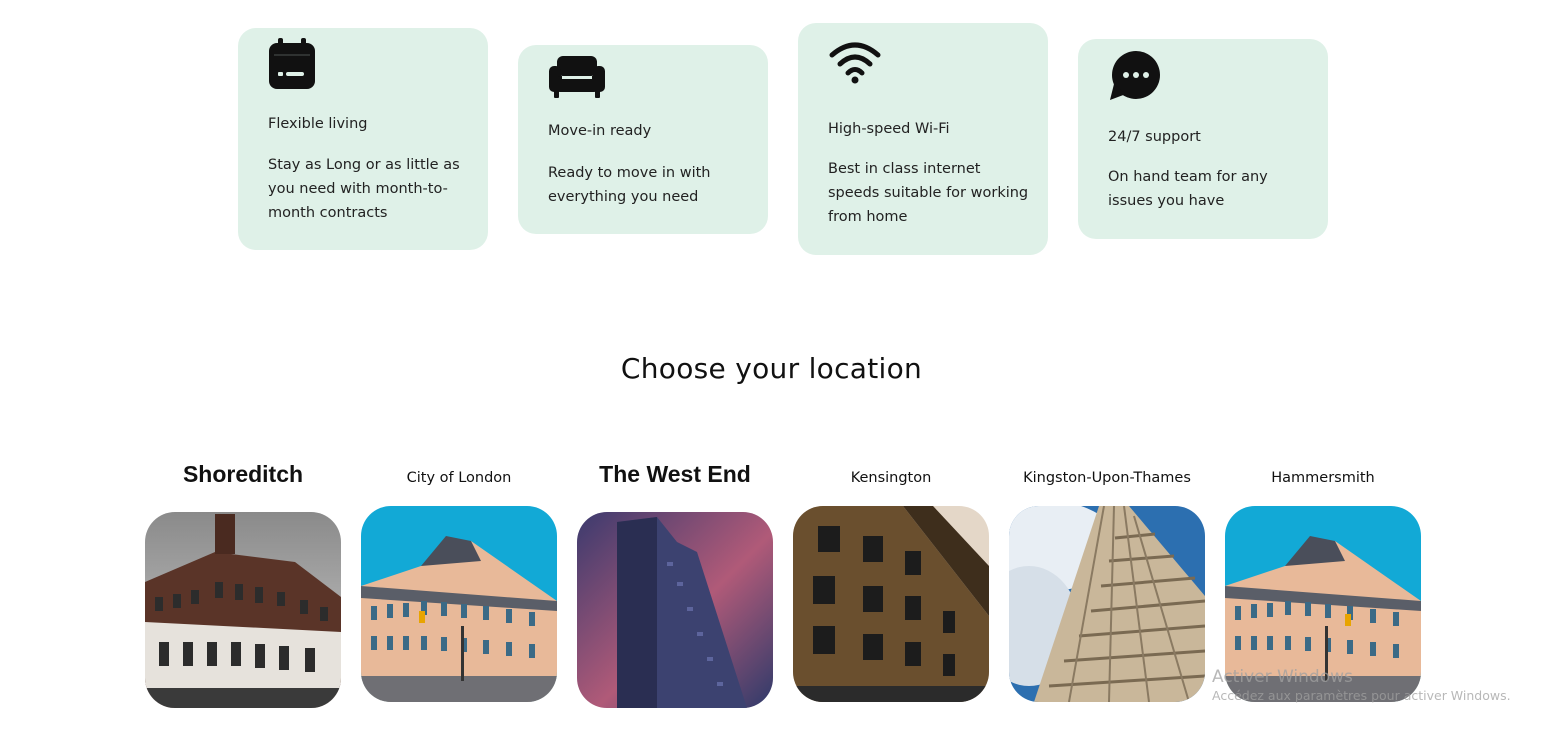  Describe the element at coordinates (1282, 677) in the screenshot. I see `watermark-title: Activer Windows` at that location.